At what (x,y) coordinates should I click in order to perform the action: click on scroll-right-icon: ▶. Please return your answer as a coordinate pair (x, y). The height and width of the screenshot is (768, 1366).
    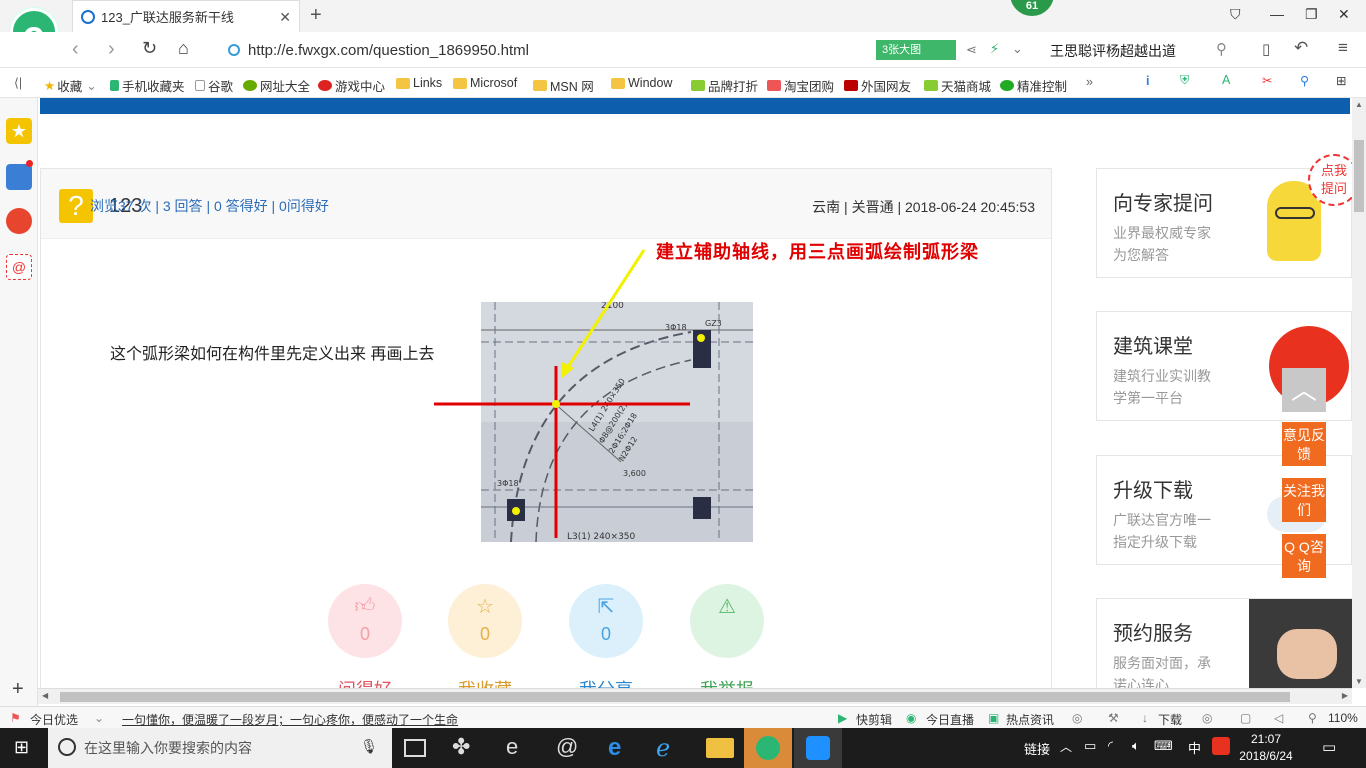
    Looking at the image, I should click on (1345, 695).